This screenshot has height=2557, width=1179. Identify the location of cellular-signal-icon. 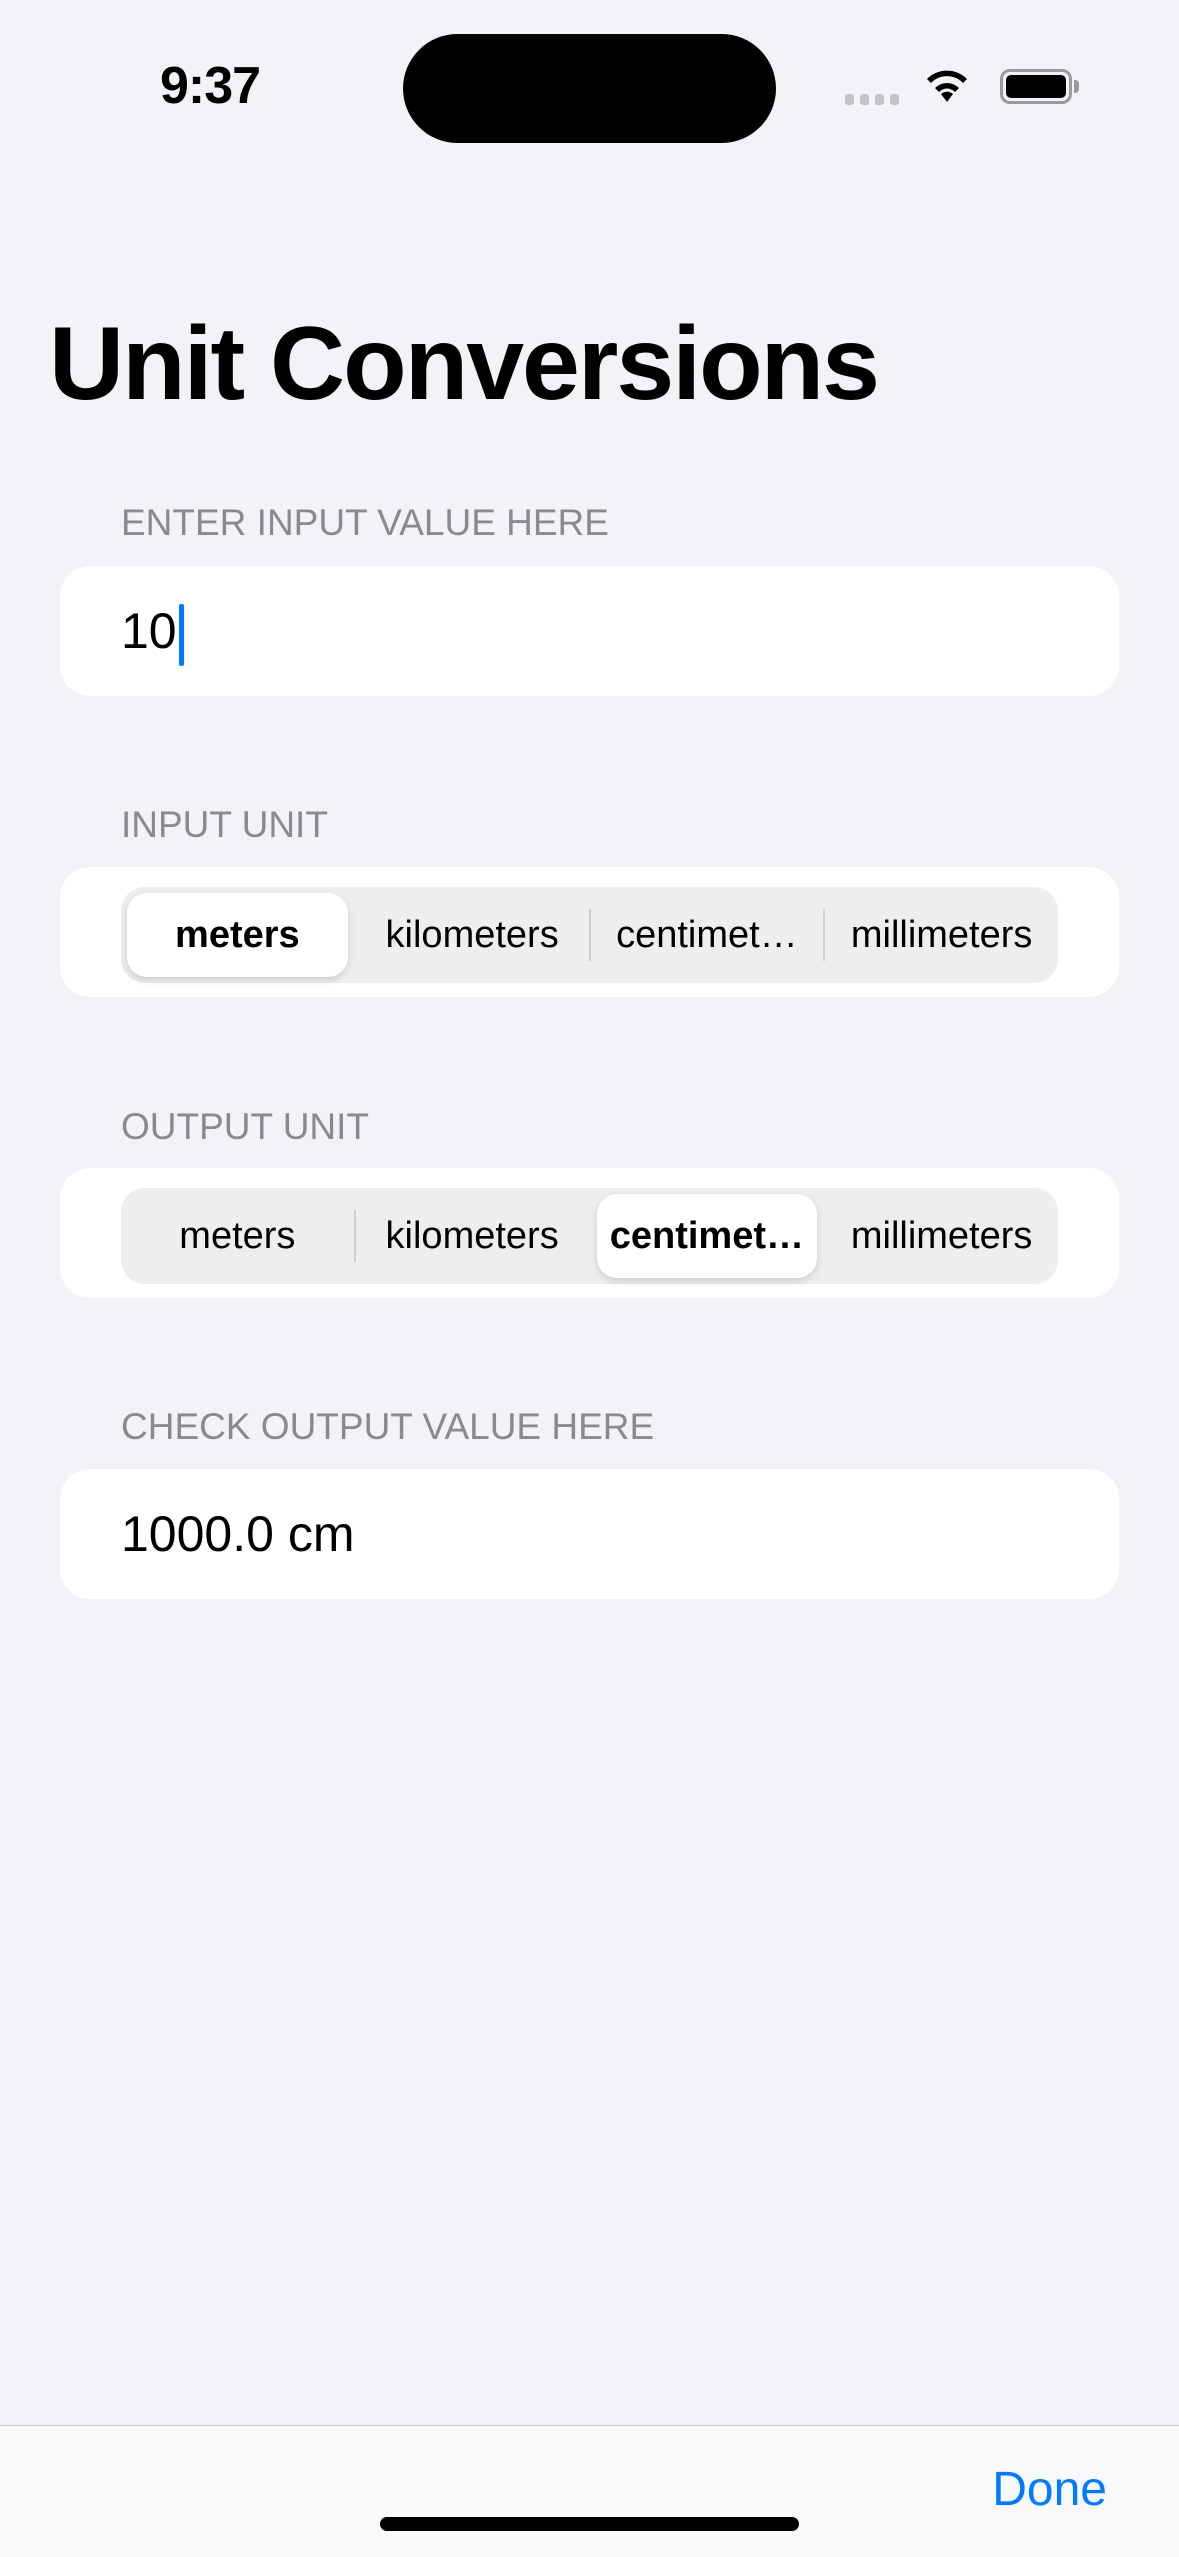
(872, 99).